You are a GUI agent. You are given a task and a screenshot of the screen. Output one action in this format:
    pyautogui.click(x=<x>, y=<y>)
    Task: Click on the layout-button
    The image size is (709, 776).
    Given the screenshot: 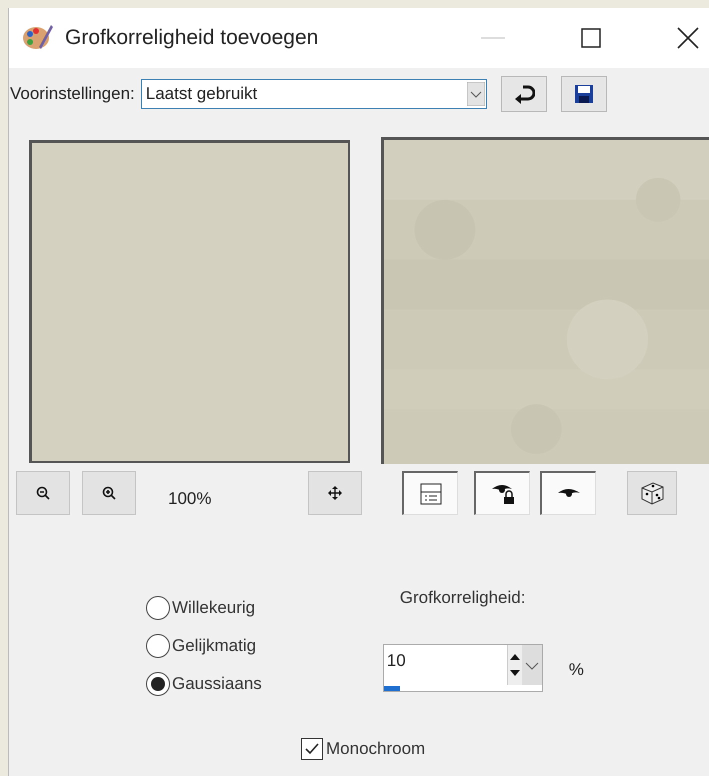 What is the action you would take?
    pyautogui.click(x=430, y=493)
    